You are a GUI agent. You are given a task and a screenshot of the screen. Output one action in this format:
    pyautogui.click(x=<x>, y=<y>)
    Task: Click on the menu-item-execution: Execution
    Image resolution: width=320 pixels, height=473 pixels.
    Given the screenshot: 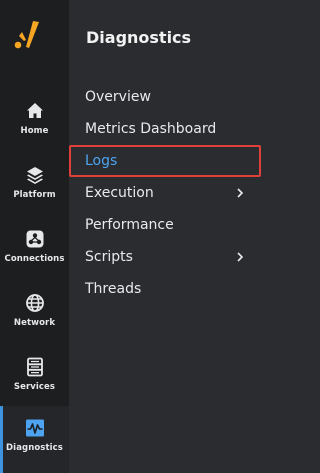 What is the action you would take?
    pyautogui.click(x=165, y=193)
    